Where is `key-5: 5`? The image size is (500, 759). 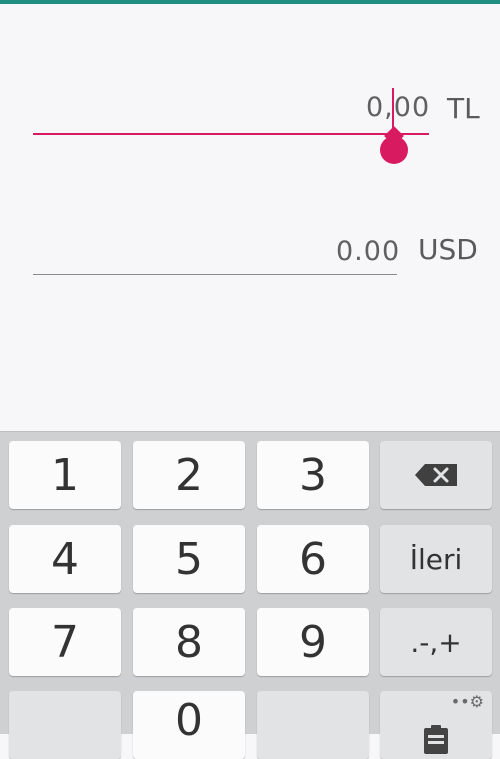
key-5: 5 is located at coordinates (189, 559).